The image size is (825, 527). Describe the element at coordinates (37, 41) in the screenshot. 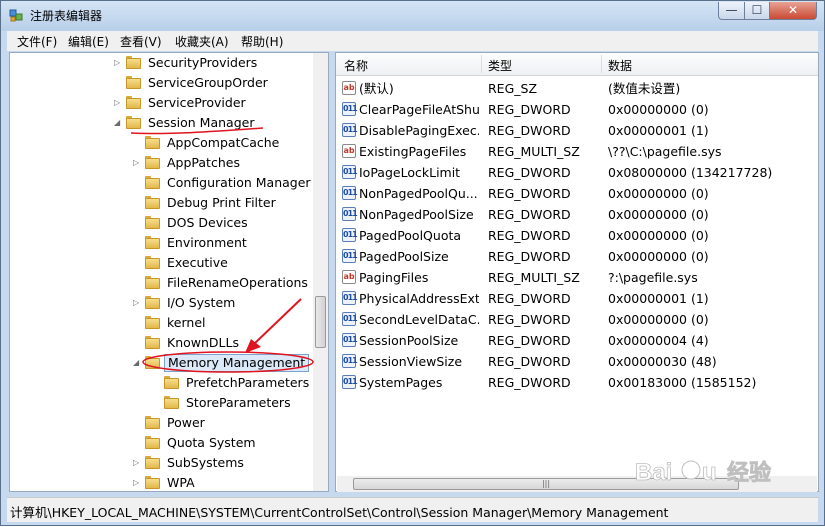

I see `menu-file: 文件(F)` at that location.